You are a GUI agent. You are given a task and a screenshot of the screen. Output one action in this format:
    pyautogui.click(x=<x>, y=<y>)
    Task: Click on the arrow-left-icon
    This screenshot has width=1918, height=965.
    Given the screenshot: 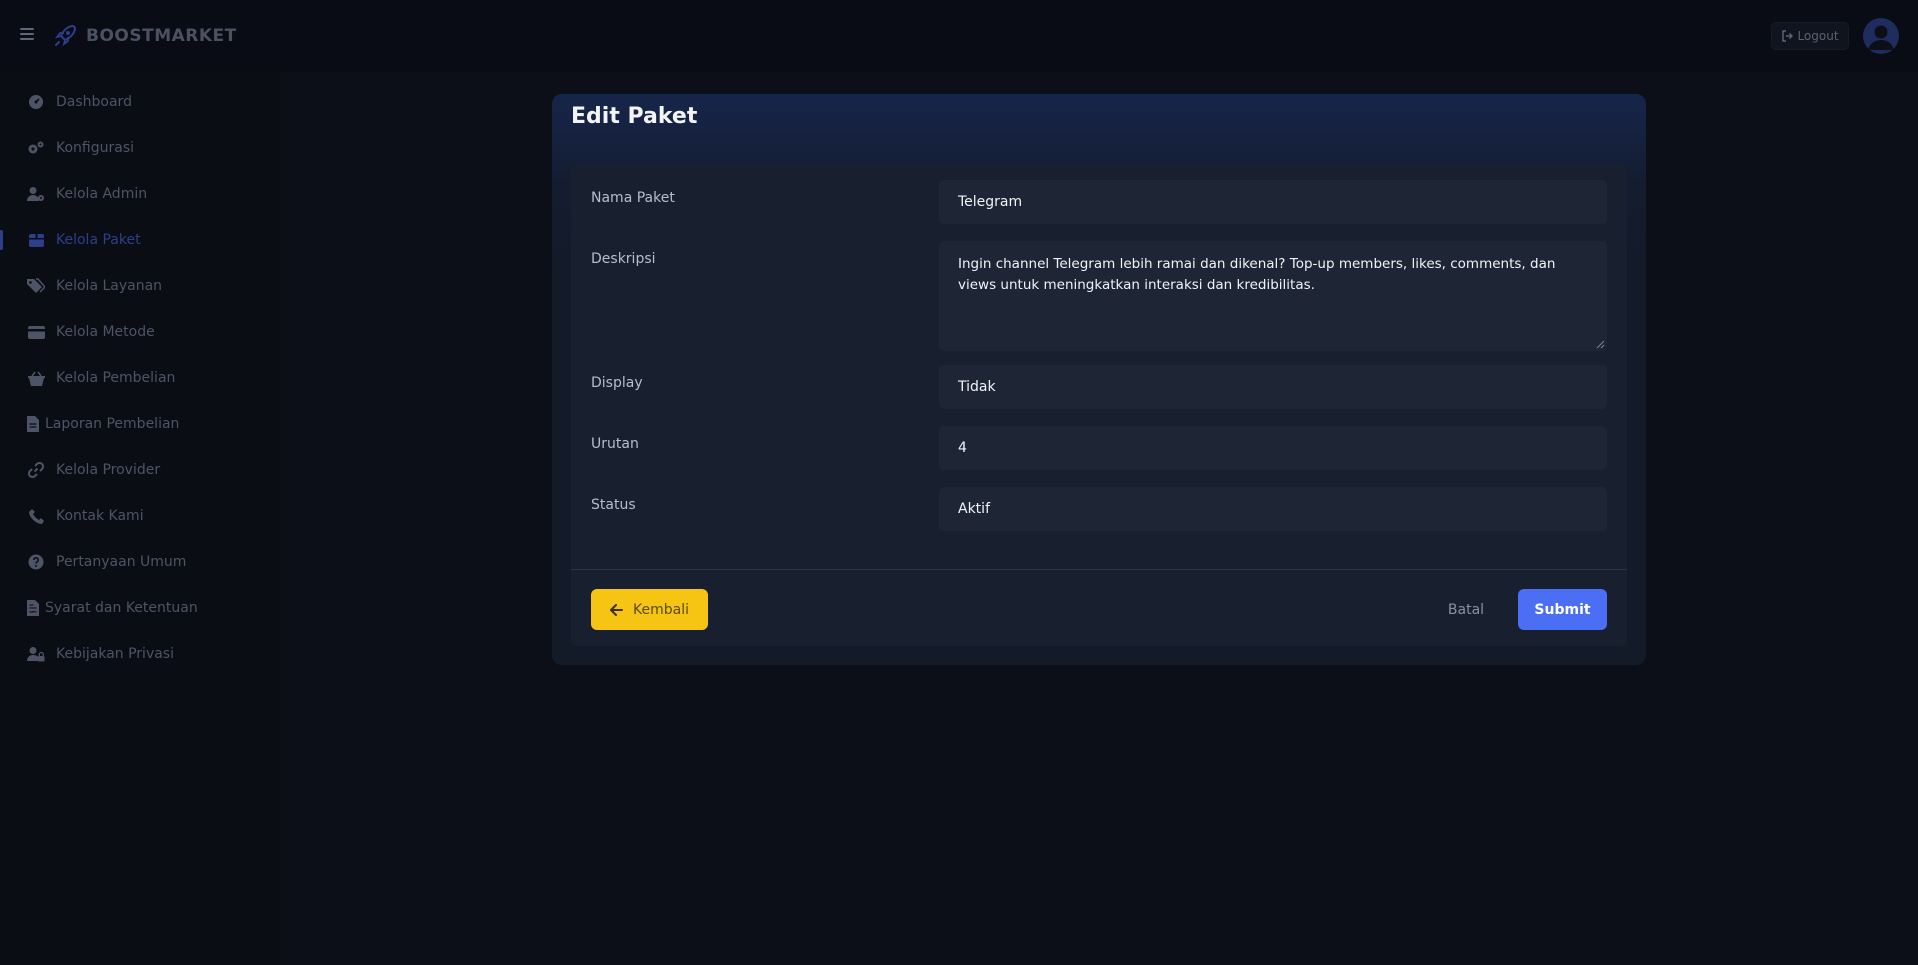 What is the action you would take?
    pyautogui.click(x=616, y=609)
    